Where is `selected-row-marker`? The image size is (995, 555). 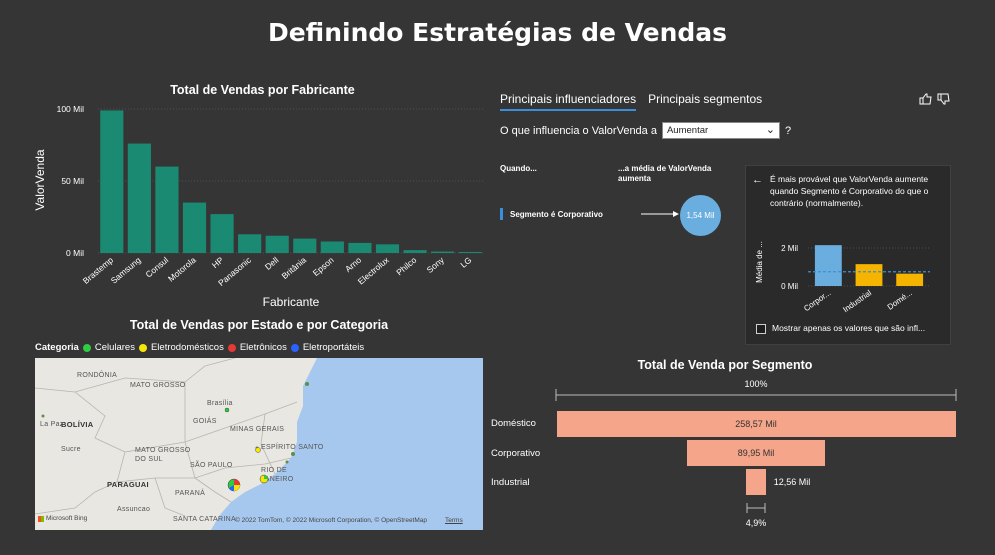 selected-row-marker is located at coordinates (501, 214).